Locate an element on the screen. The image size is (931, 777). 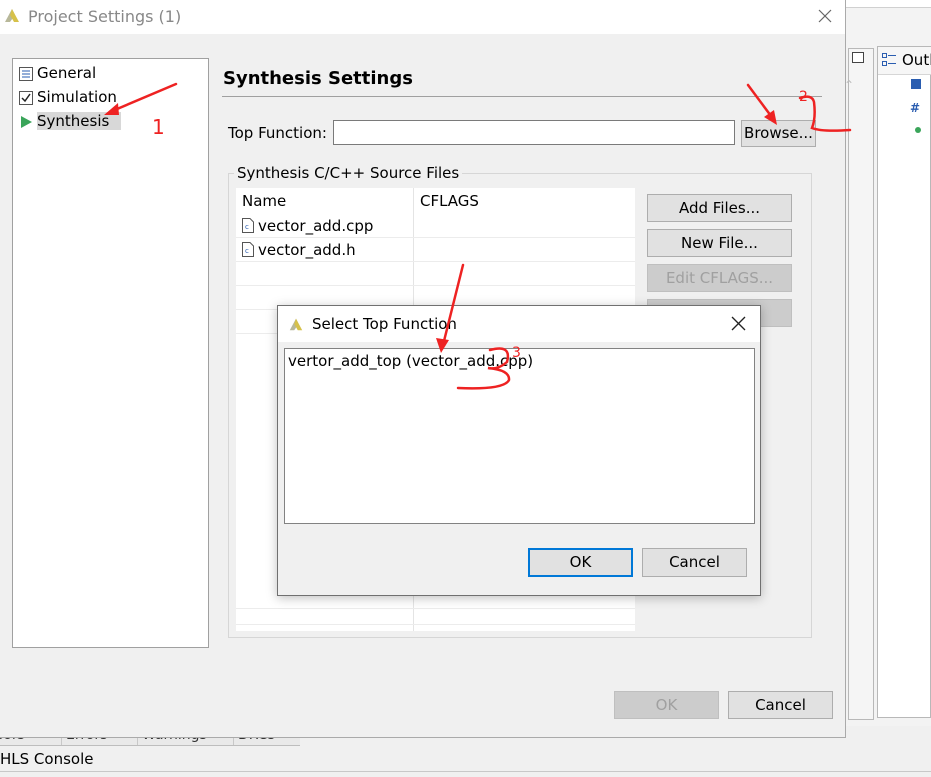
outline-tab-label: Outl is located at coordinates (916, 60).